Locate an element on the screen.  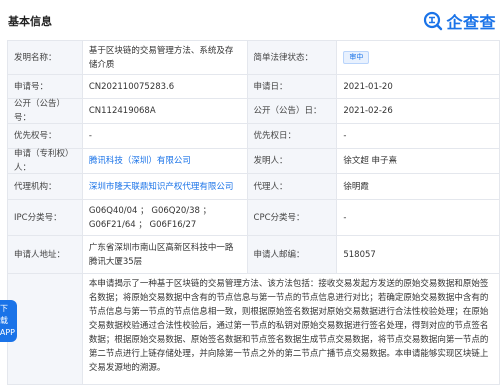
table-row: 优先权号： - 优先权日： - is located at coordinates (253, 136).